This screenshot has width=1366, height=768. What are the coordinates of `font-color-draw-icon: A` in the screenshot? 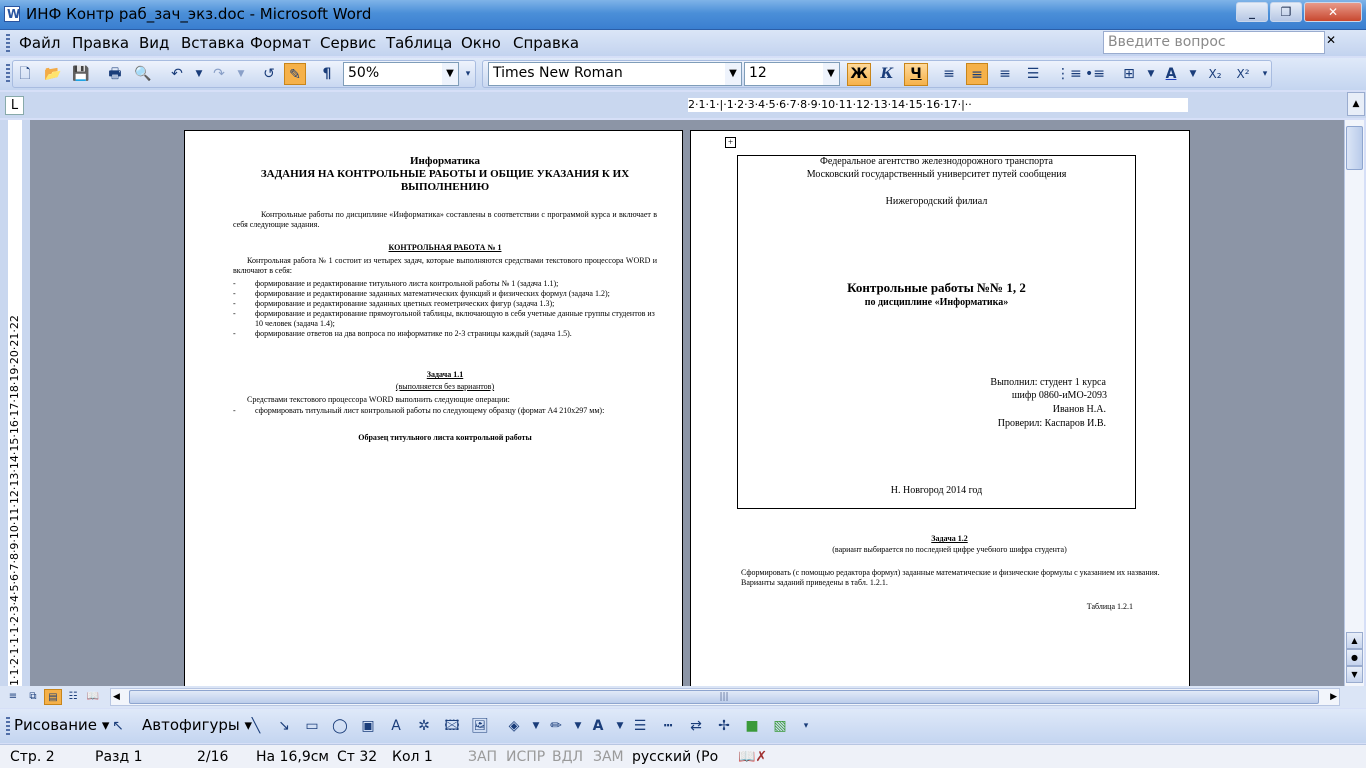 It's located at (598, 726).